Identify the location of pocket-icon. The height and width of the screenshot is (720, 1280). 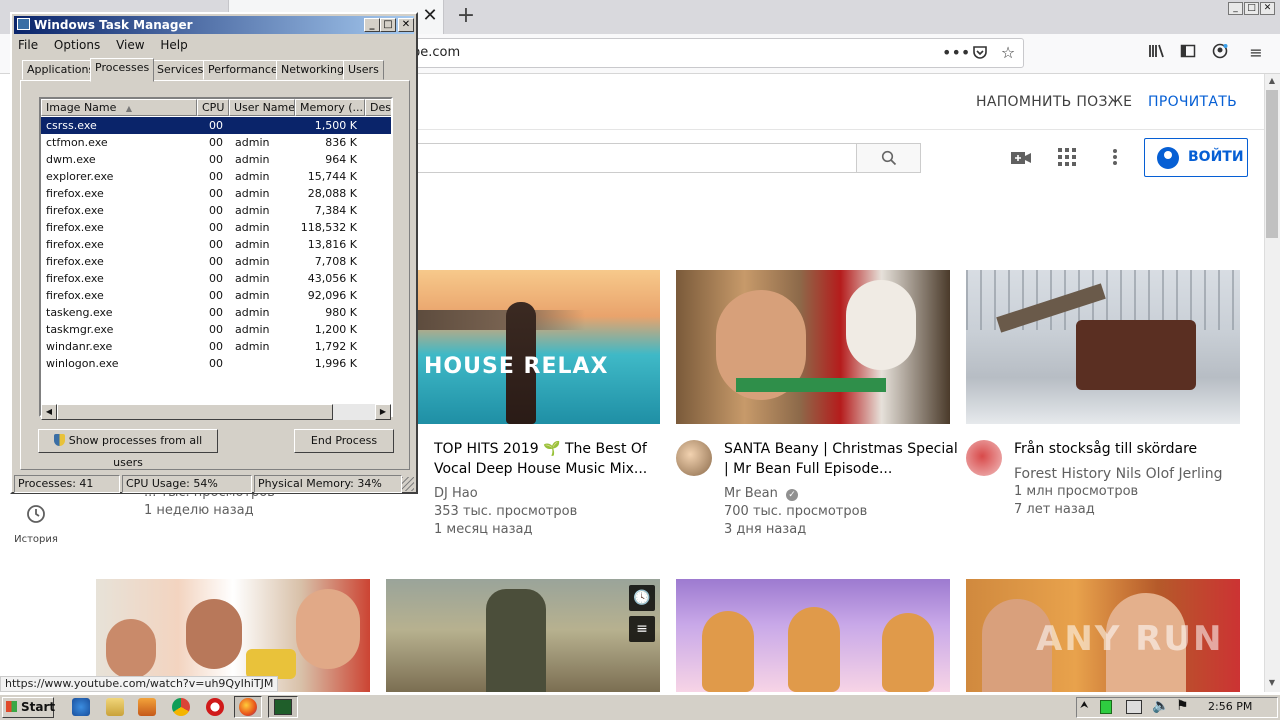
(980, 54).